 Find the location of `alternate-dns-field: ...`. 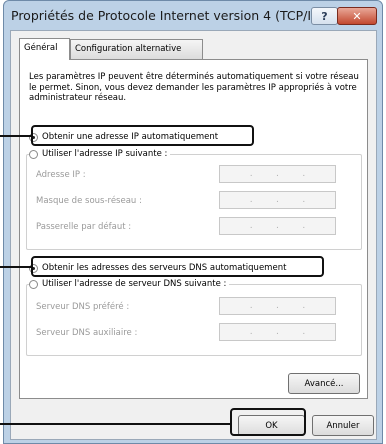

alternate-dns-field: ... is located at coordinates (277, 332).